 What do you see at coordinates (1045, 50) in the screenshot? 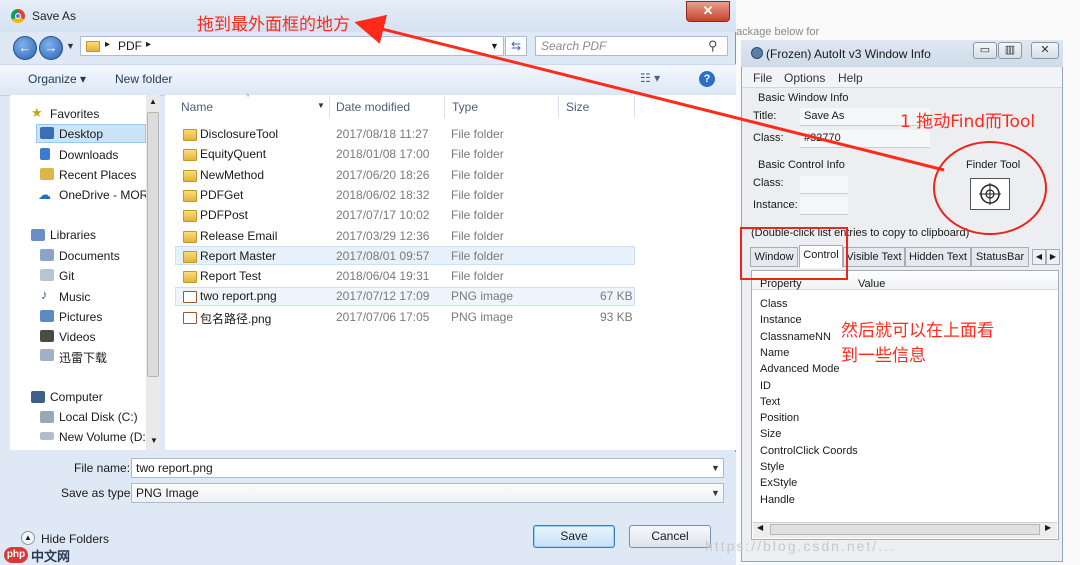
I see `autoit-close-button: ✕` at bounding box center [1045, 50].